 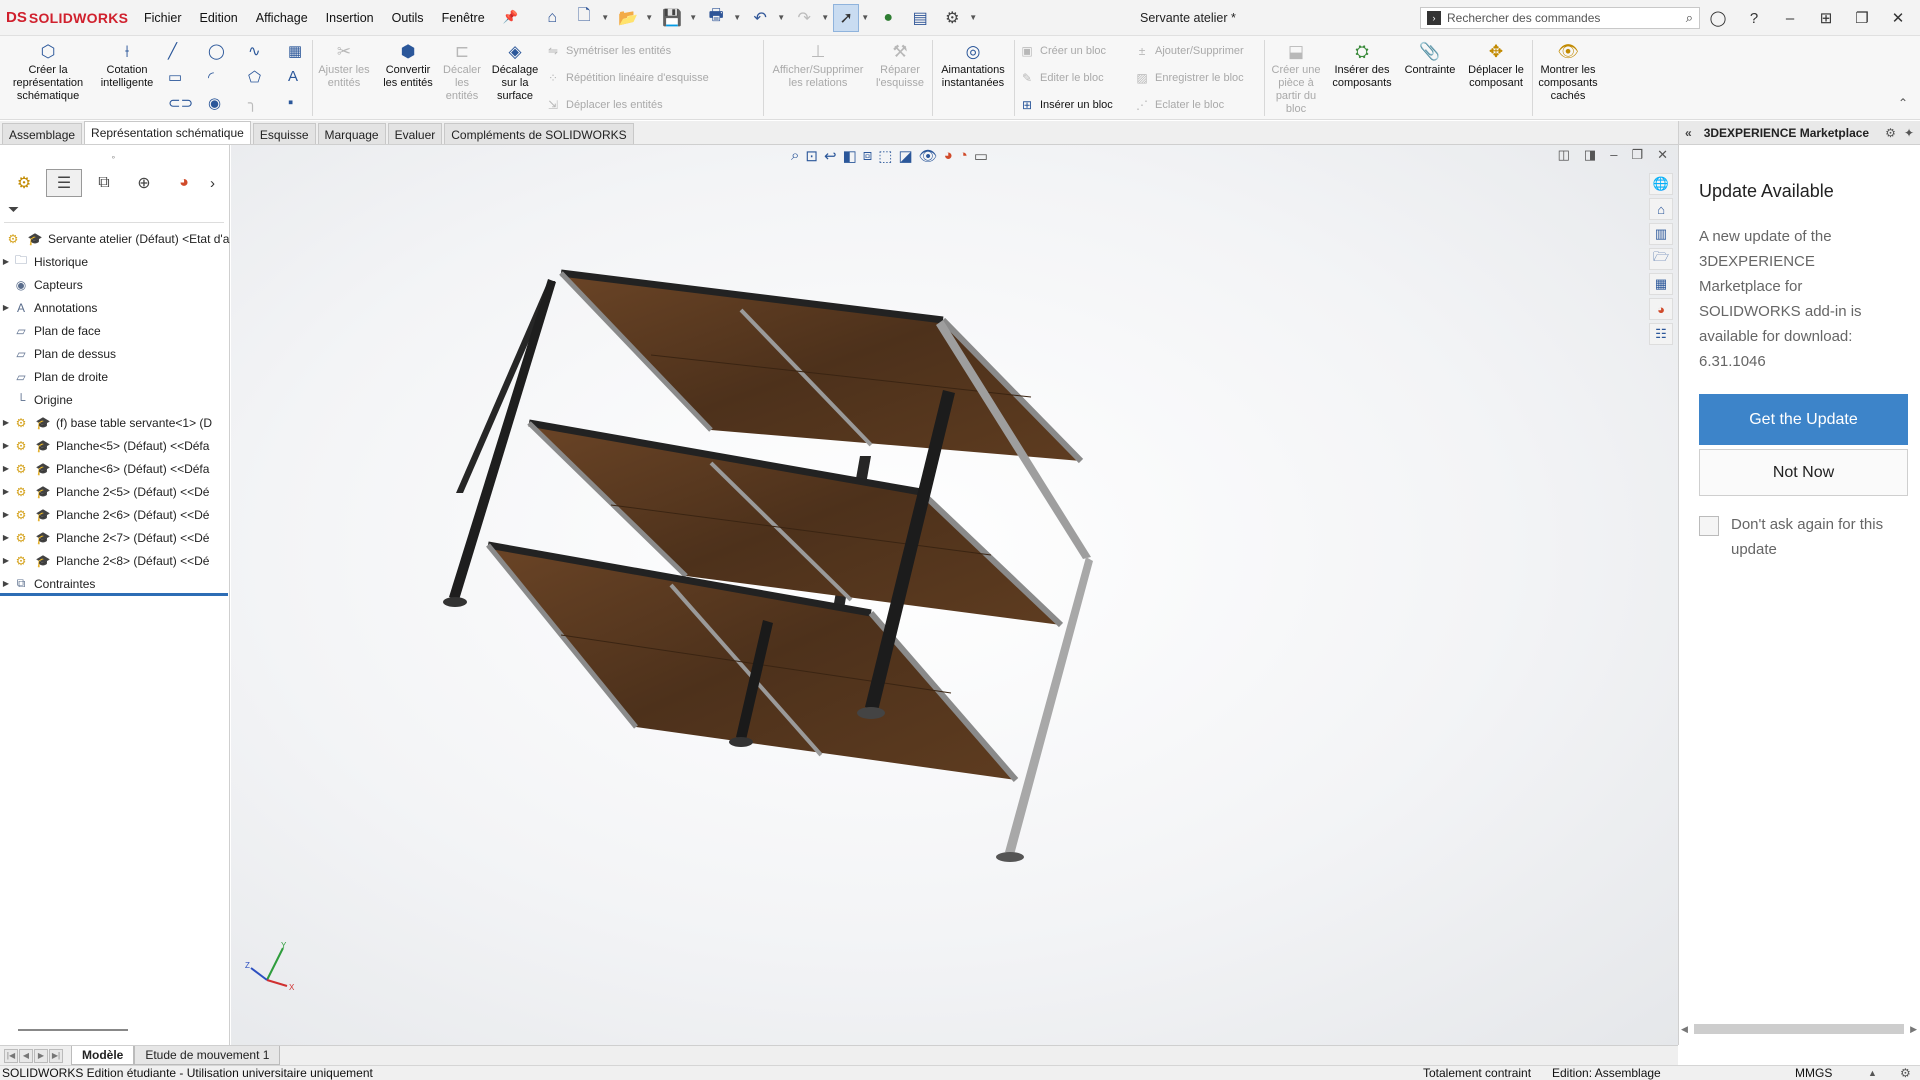 I want to click on make-part-from-block-button: ⬓ Créer une pièce à partir du bloc, so click(x=1296, y=79).